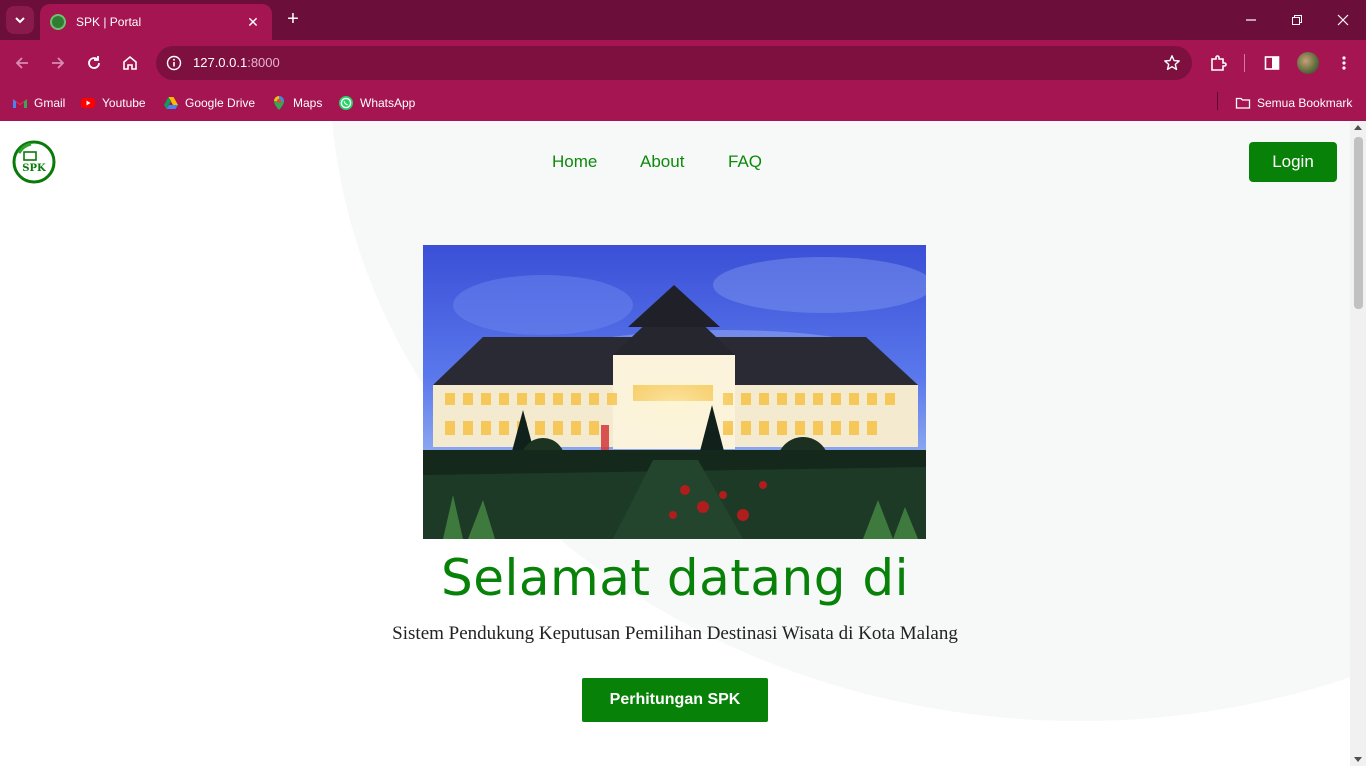 The image size is (1366, 766). What do you see at coordinates (675, 700) in the screenshot?
I see `perhitungan-spk-button: Perhitungan SPK` at bounding box center [675, 700].